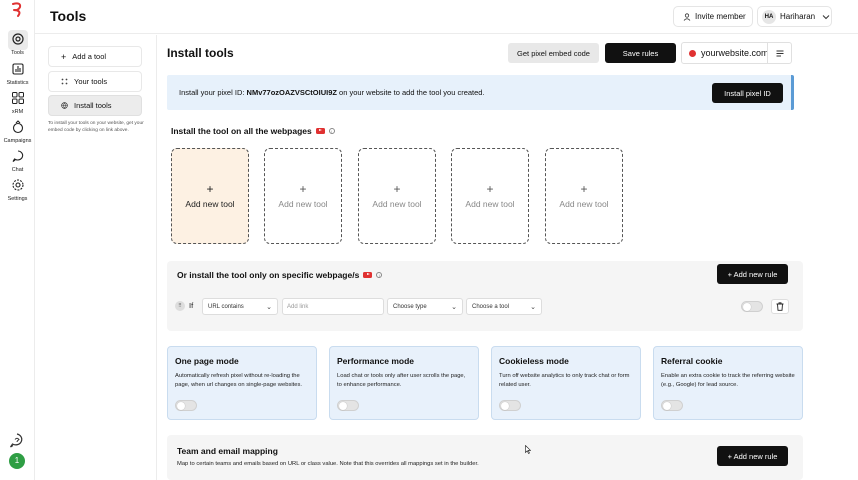 The width and height of the screenshot is (858, 480). What do you see at coordinates (17, 185) in the screenshot?
I see `gear-icon` at bounding box center [17, 185].